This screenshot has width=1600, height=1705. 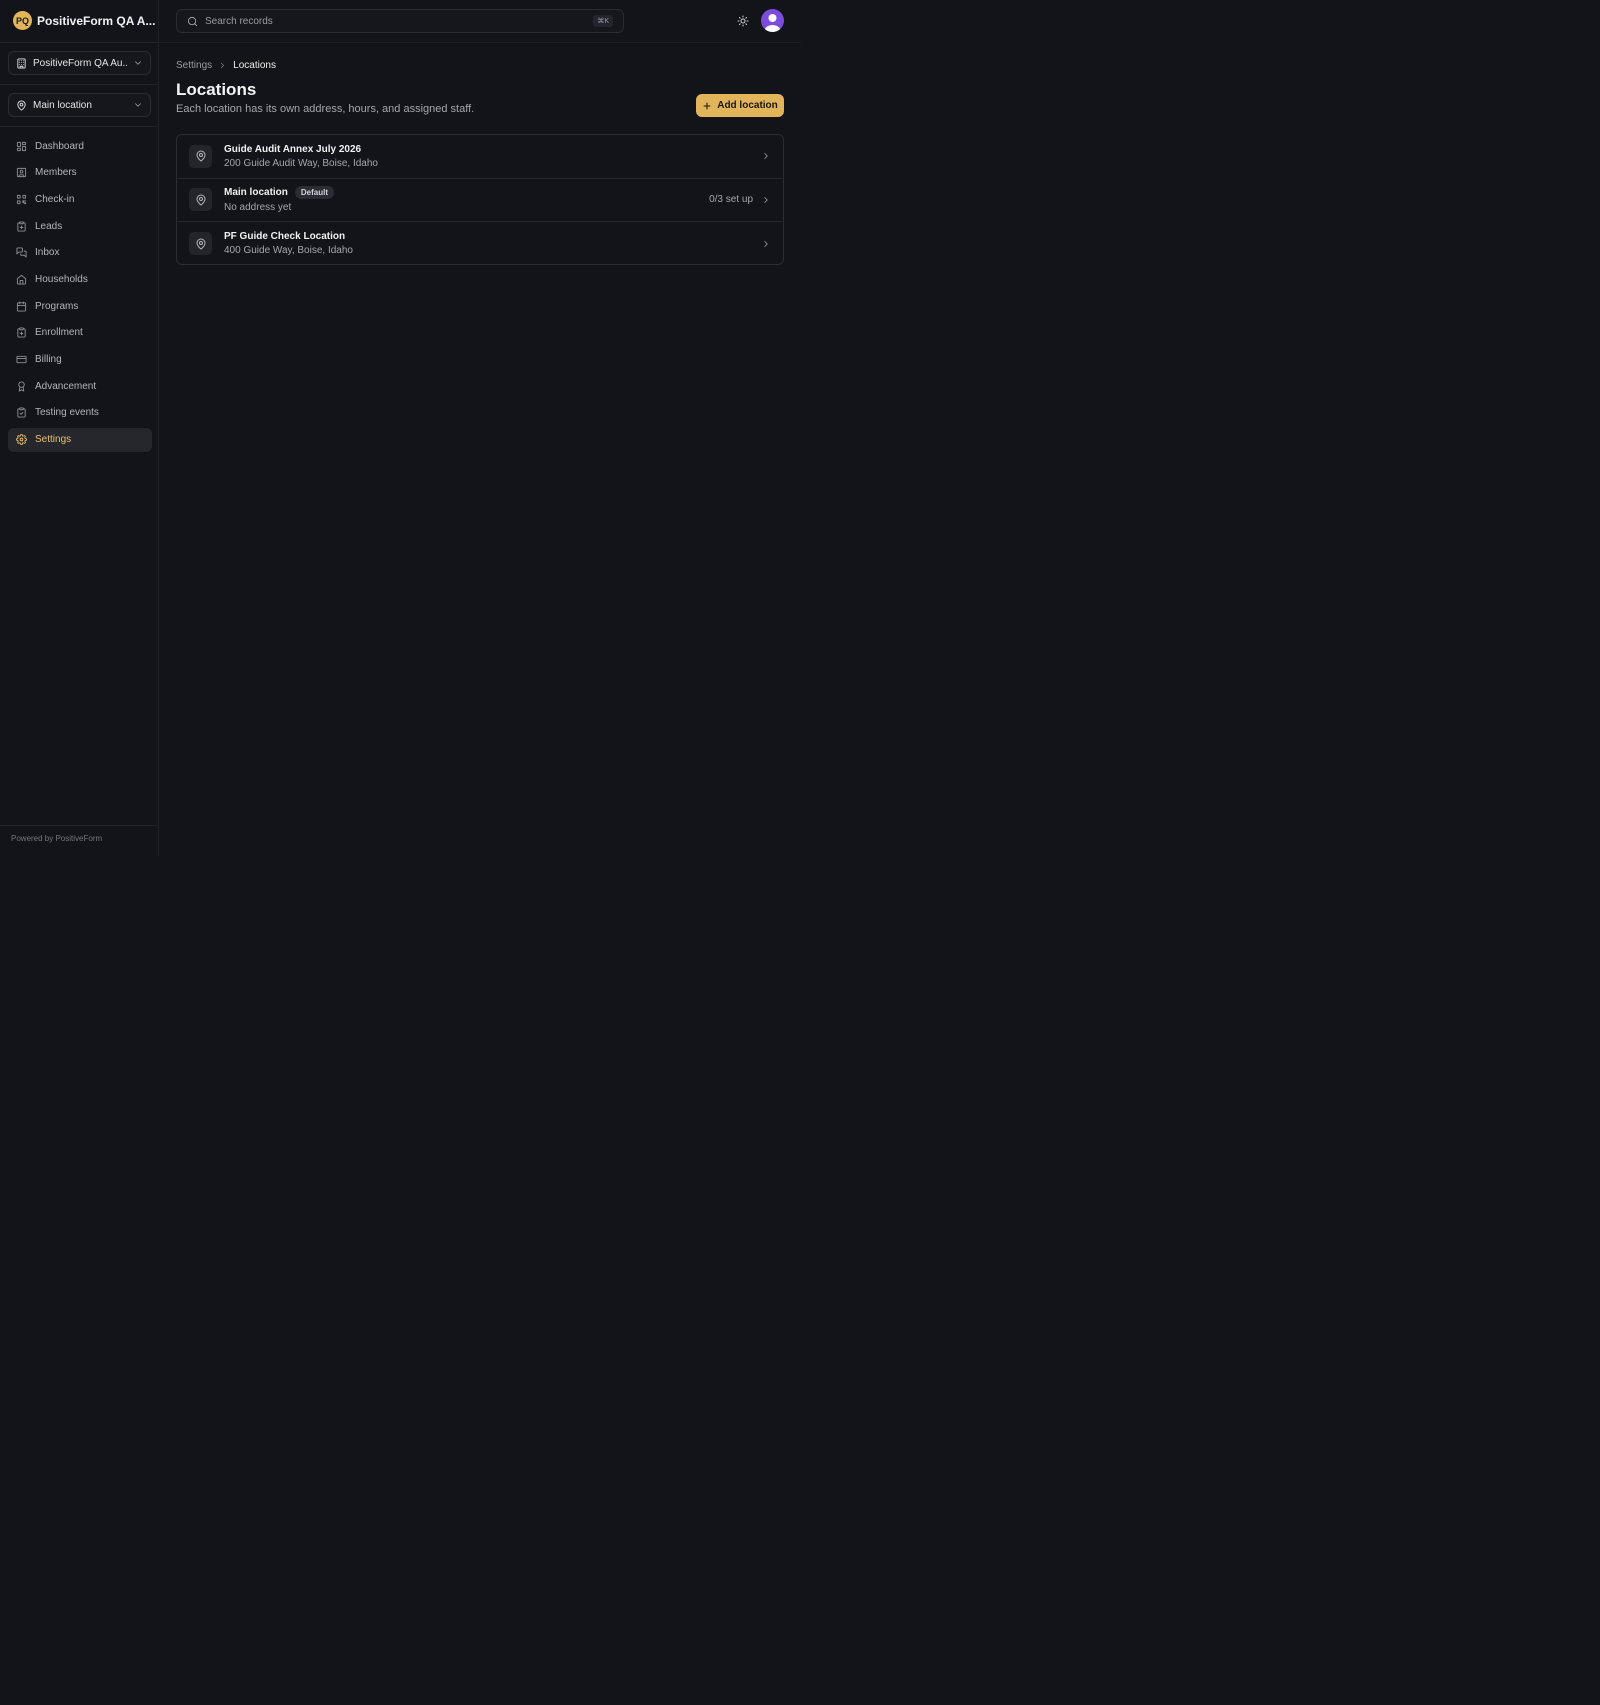 I want to click on members-icon, so click(x=21, y=172).